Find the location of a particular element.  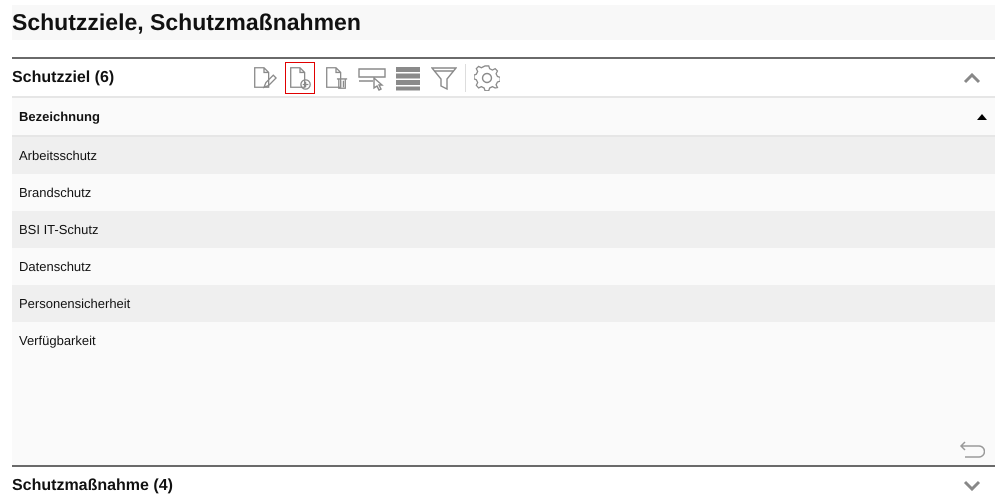

document-trash-icon is located at coordinates (336, 77).